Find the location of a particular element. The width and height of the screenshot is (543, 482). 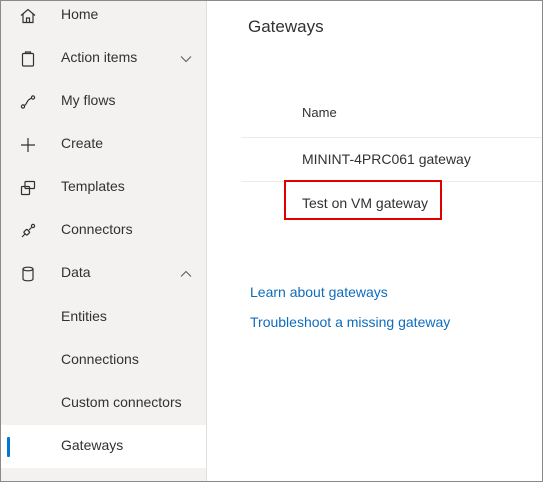

table-row: MININT-4PRC061 gateway is located at coordinates (391, 159).